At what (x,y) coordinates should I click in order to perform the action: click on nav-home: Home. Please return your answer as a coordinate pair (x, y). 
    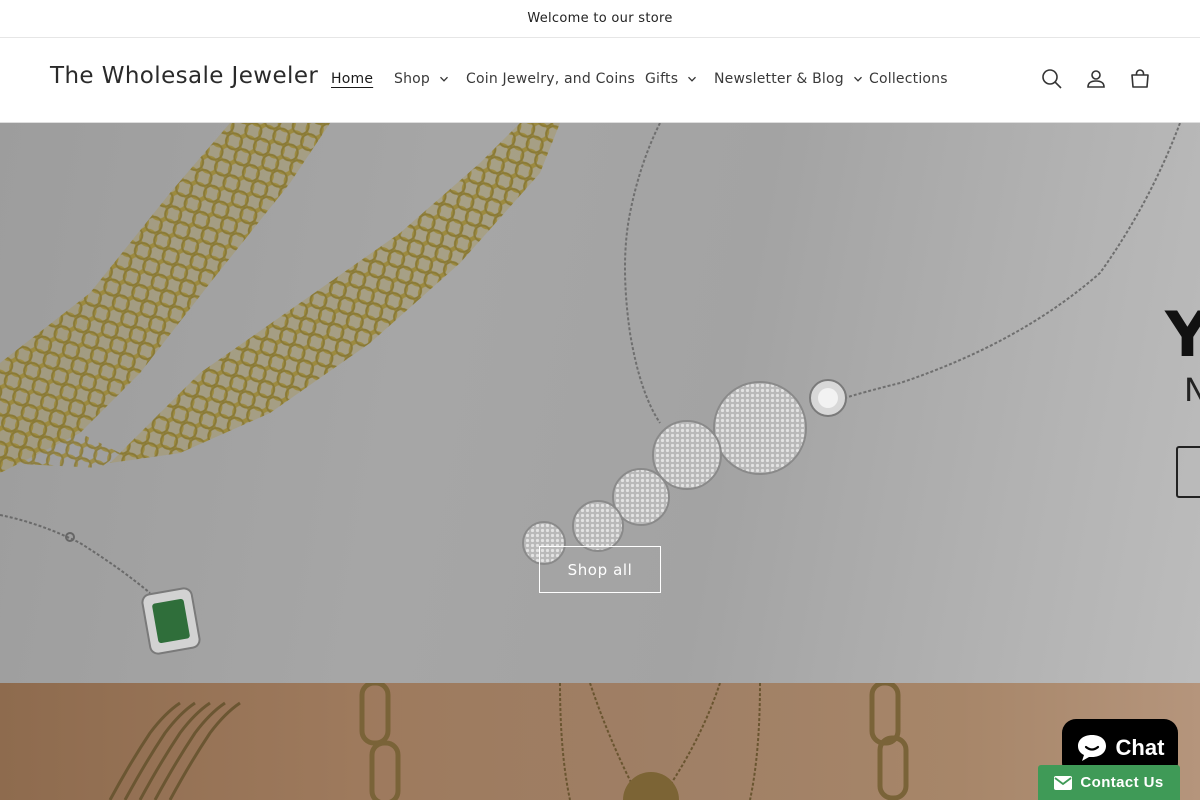
    Looking at the image, I should click on (352, 79).